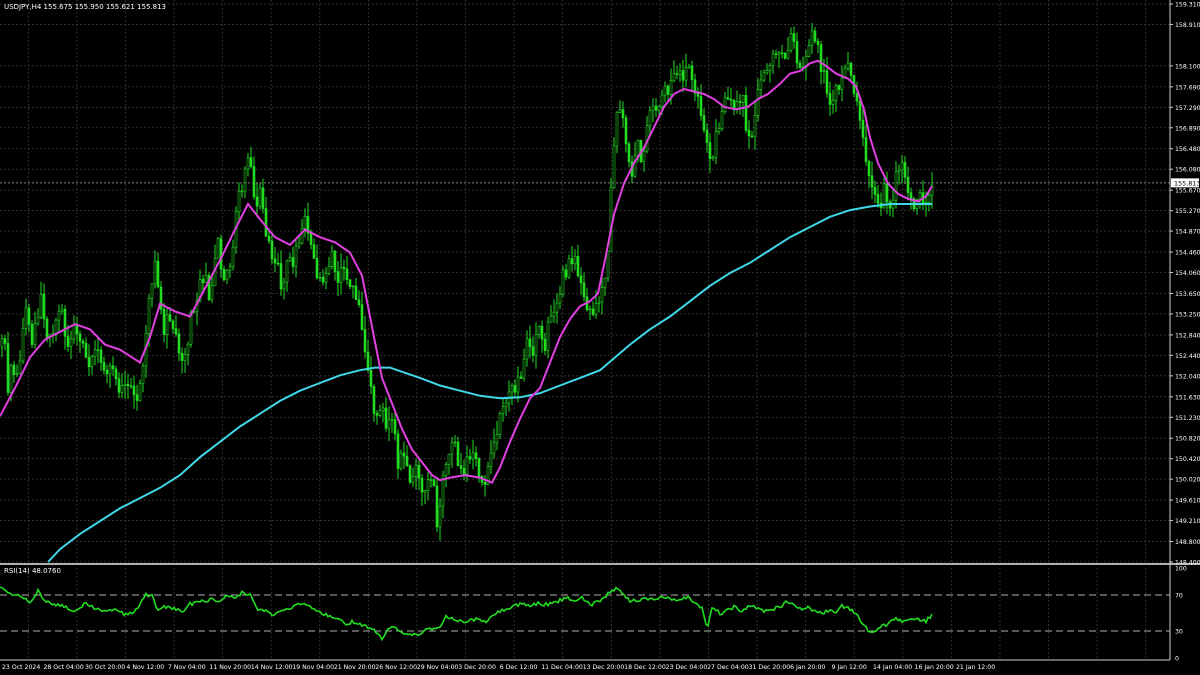 Image resolution: width=1200 pixels, height=675 pixels. I want to click on price-tick-label: 159.310, so click(1187, 5).